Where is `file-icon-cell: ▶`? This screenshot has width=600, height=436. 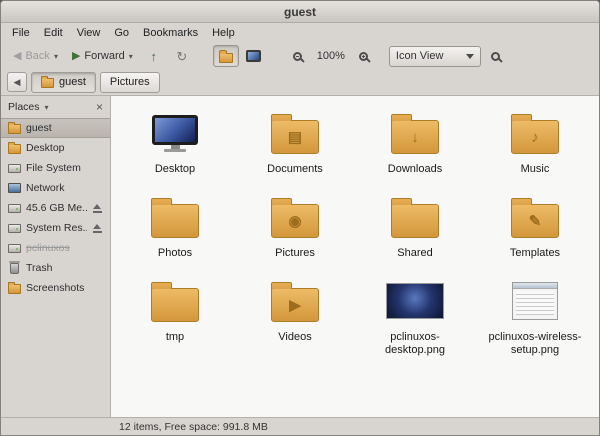 file-icon-cell: ▶ is located at coordinates (295, 301).